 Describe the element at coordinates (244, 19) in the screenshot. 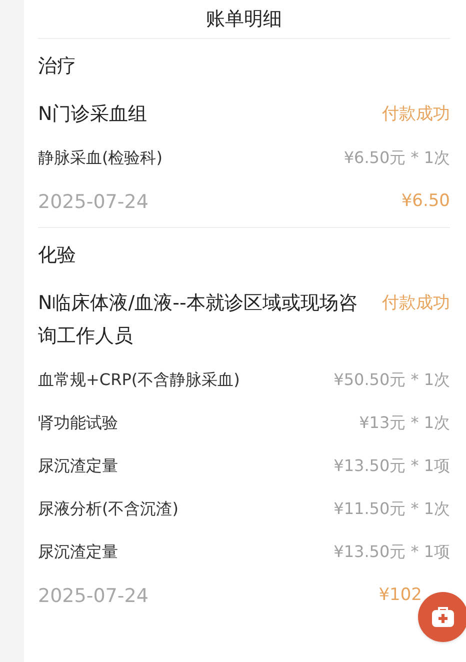

I see `page-title: 账单明细` at that location.